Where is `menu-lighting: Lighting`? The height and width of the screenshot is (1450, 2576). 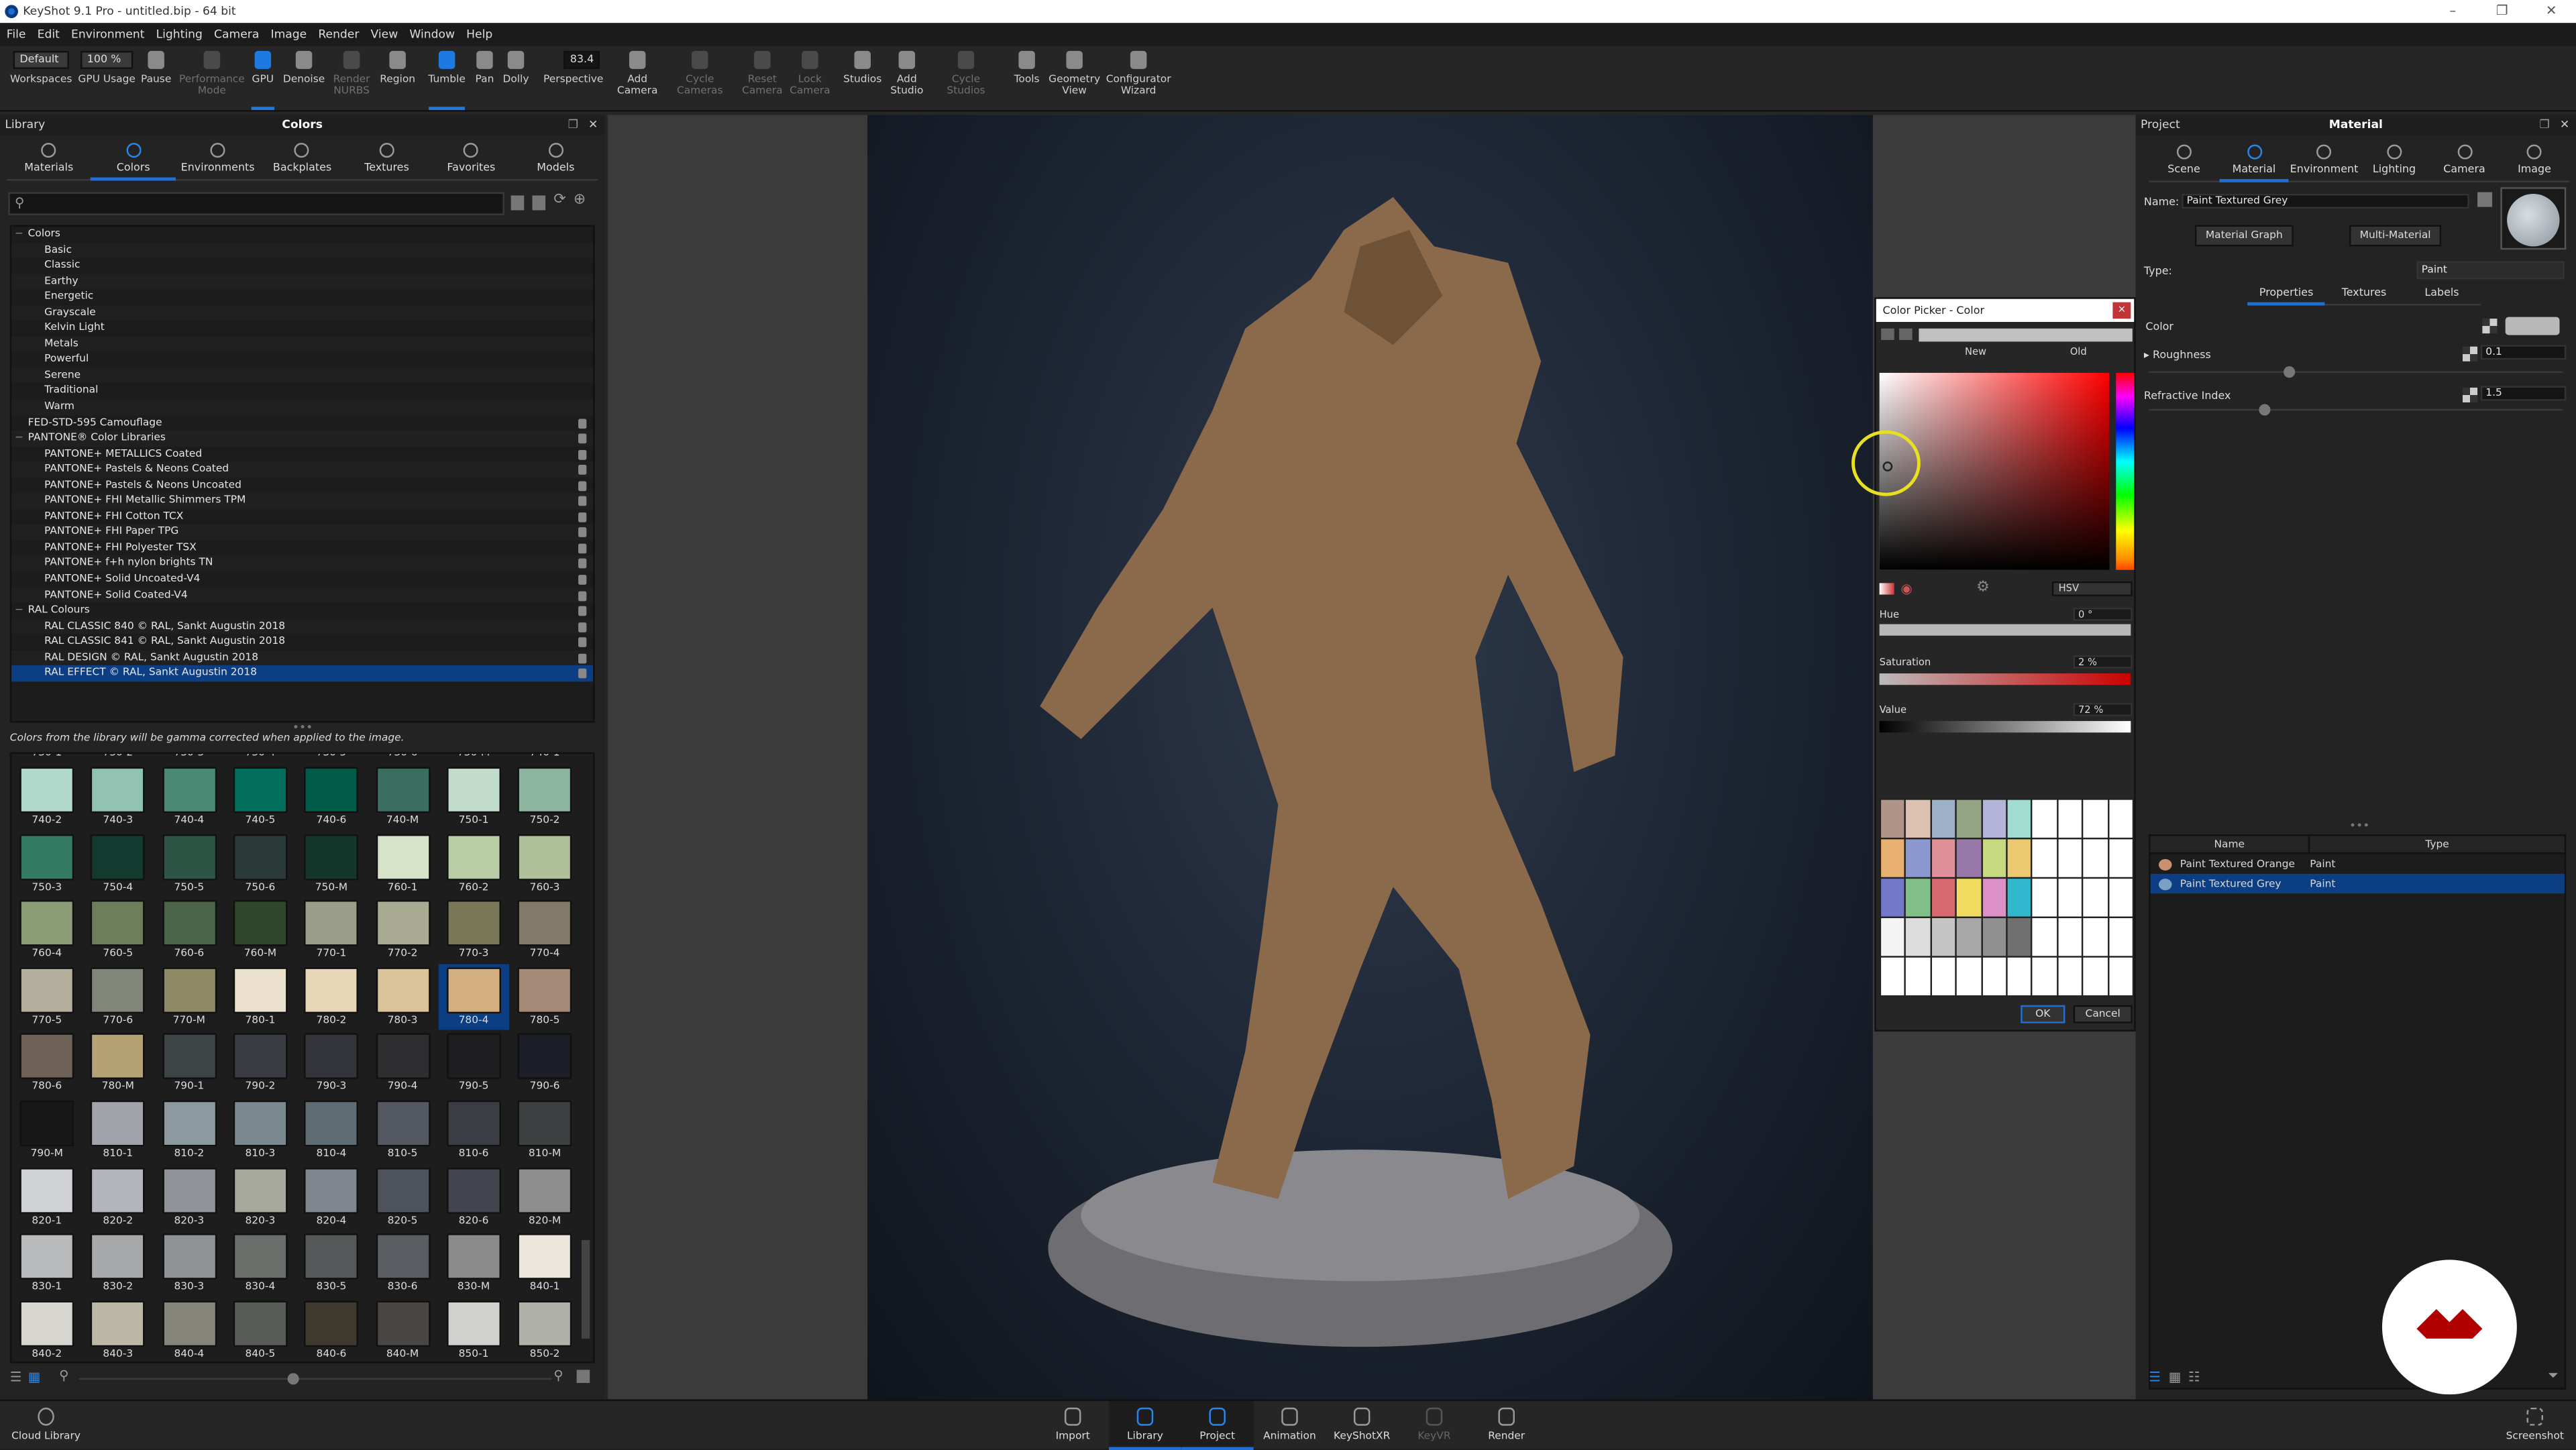
menu-lighting: Lighting is located at coordinates (179, 34).